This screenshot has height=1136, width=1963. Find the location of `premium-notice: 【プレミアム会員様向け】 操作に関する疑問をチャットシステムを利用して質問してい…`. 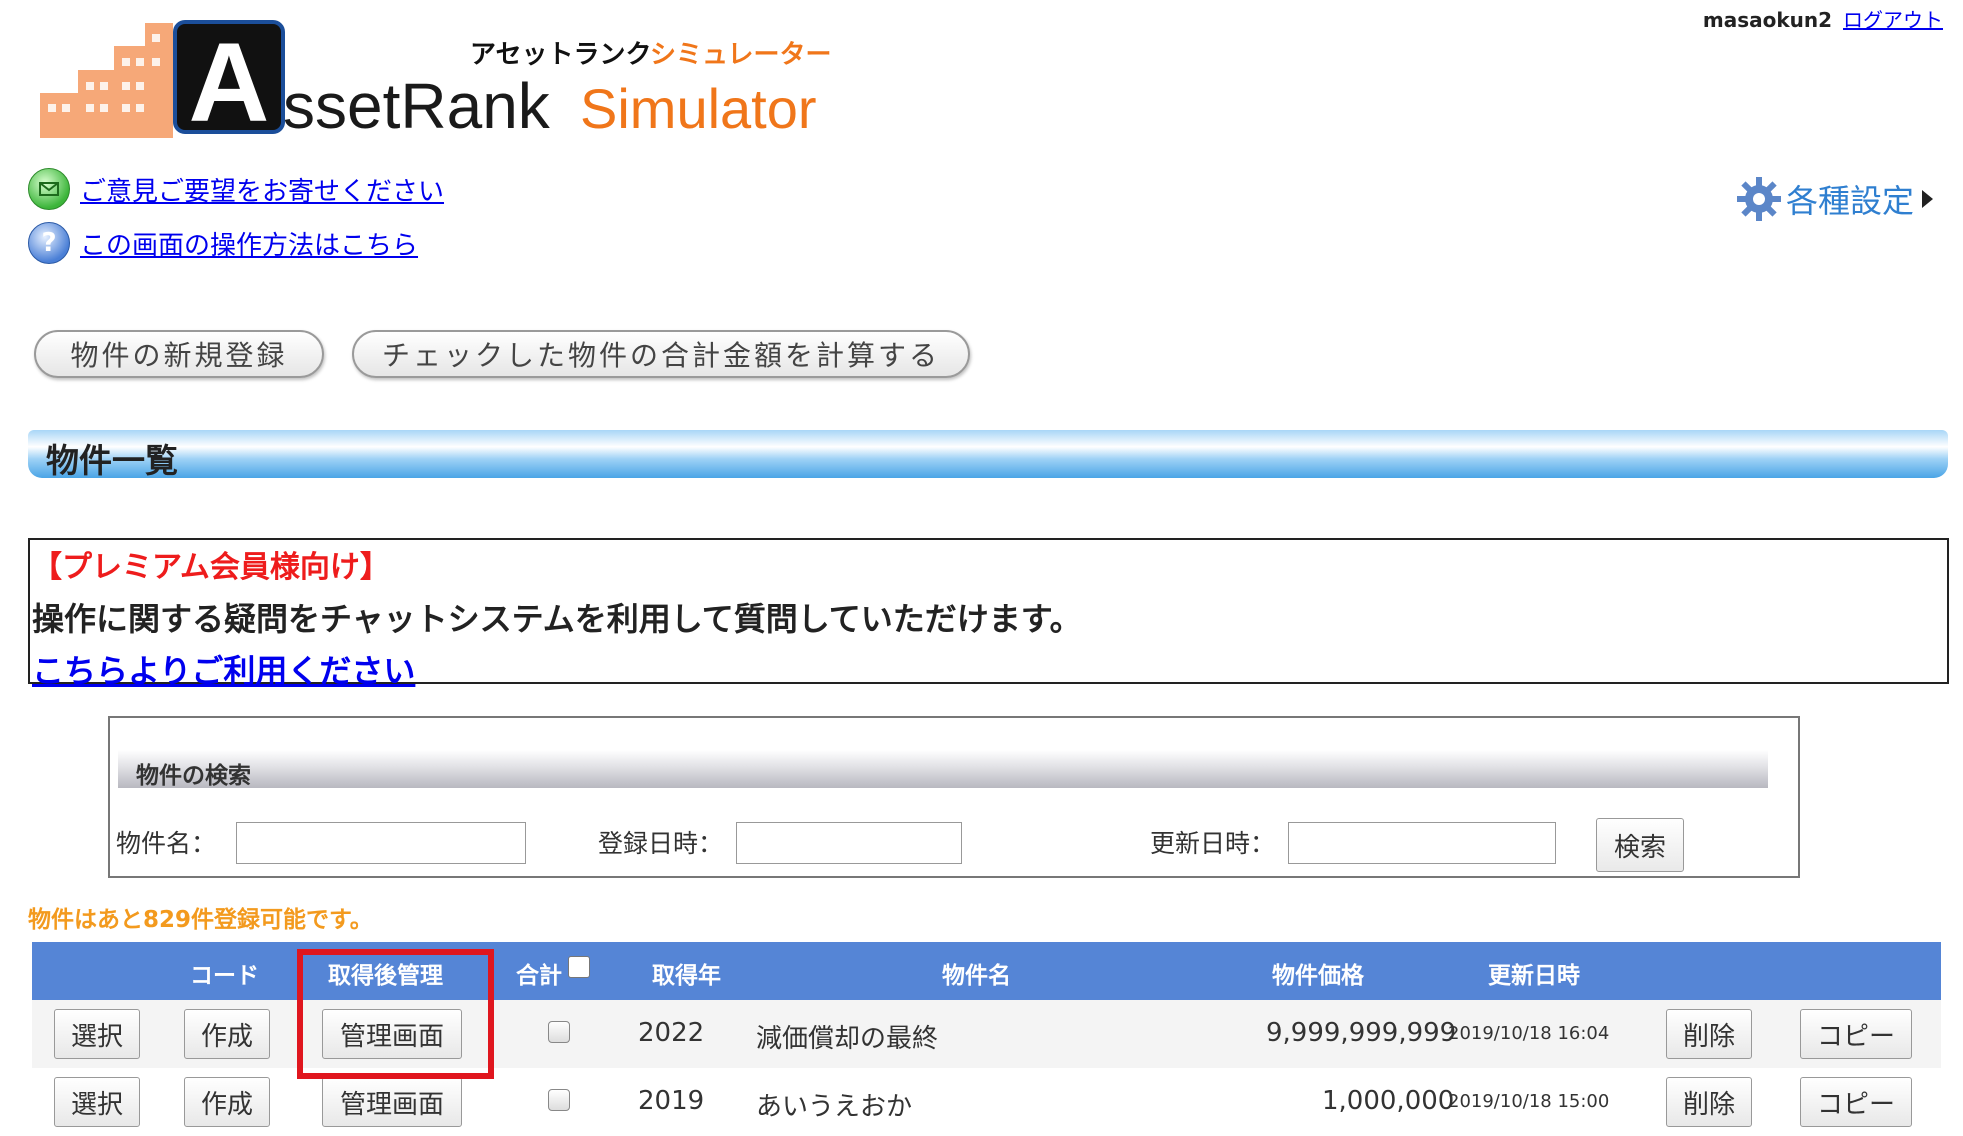

premium-notice: 【プレミアム会員様向け】 操作に関する疑問をチャットシステムを利用して質問してい… is located at coordinates (988, 614).